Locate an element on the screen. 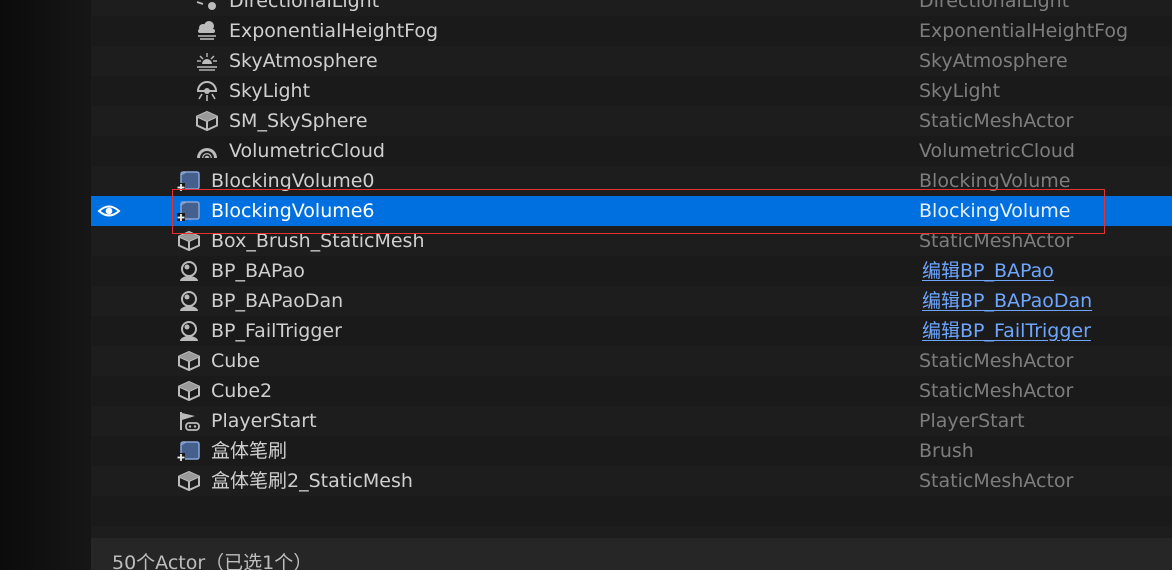  fog-icon is located at coordinates (207, 31).